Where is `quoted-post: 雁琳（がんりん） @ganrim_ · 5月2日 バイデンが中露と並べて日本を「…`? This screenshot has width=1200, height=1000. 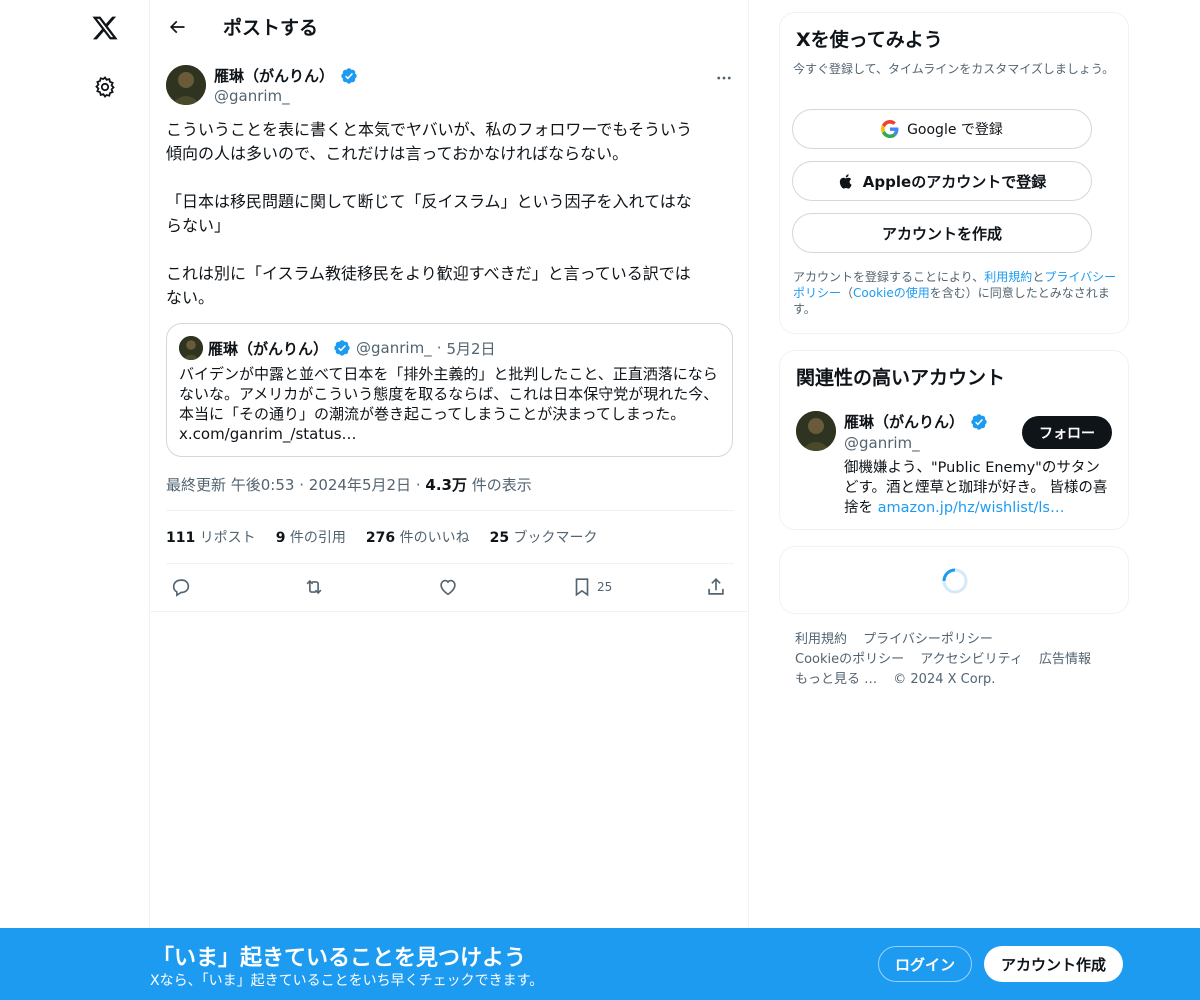
quoted-post: 雁琳（がんりん） @ganrim_ · 5月2日 バイデンが中露と並べて日本を「… is located at coordinates (449, 390).